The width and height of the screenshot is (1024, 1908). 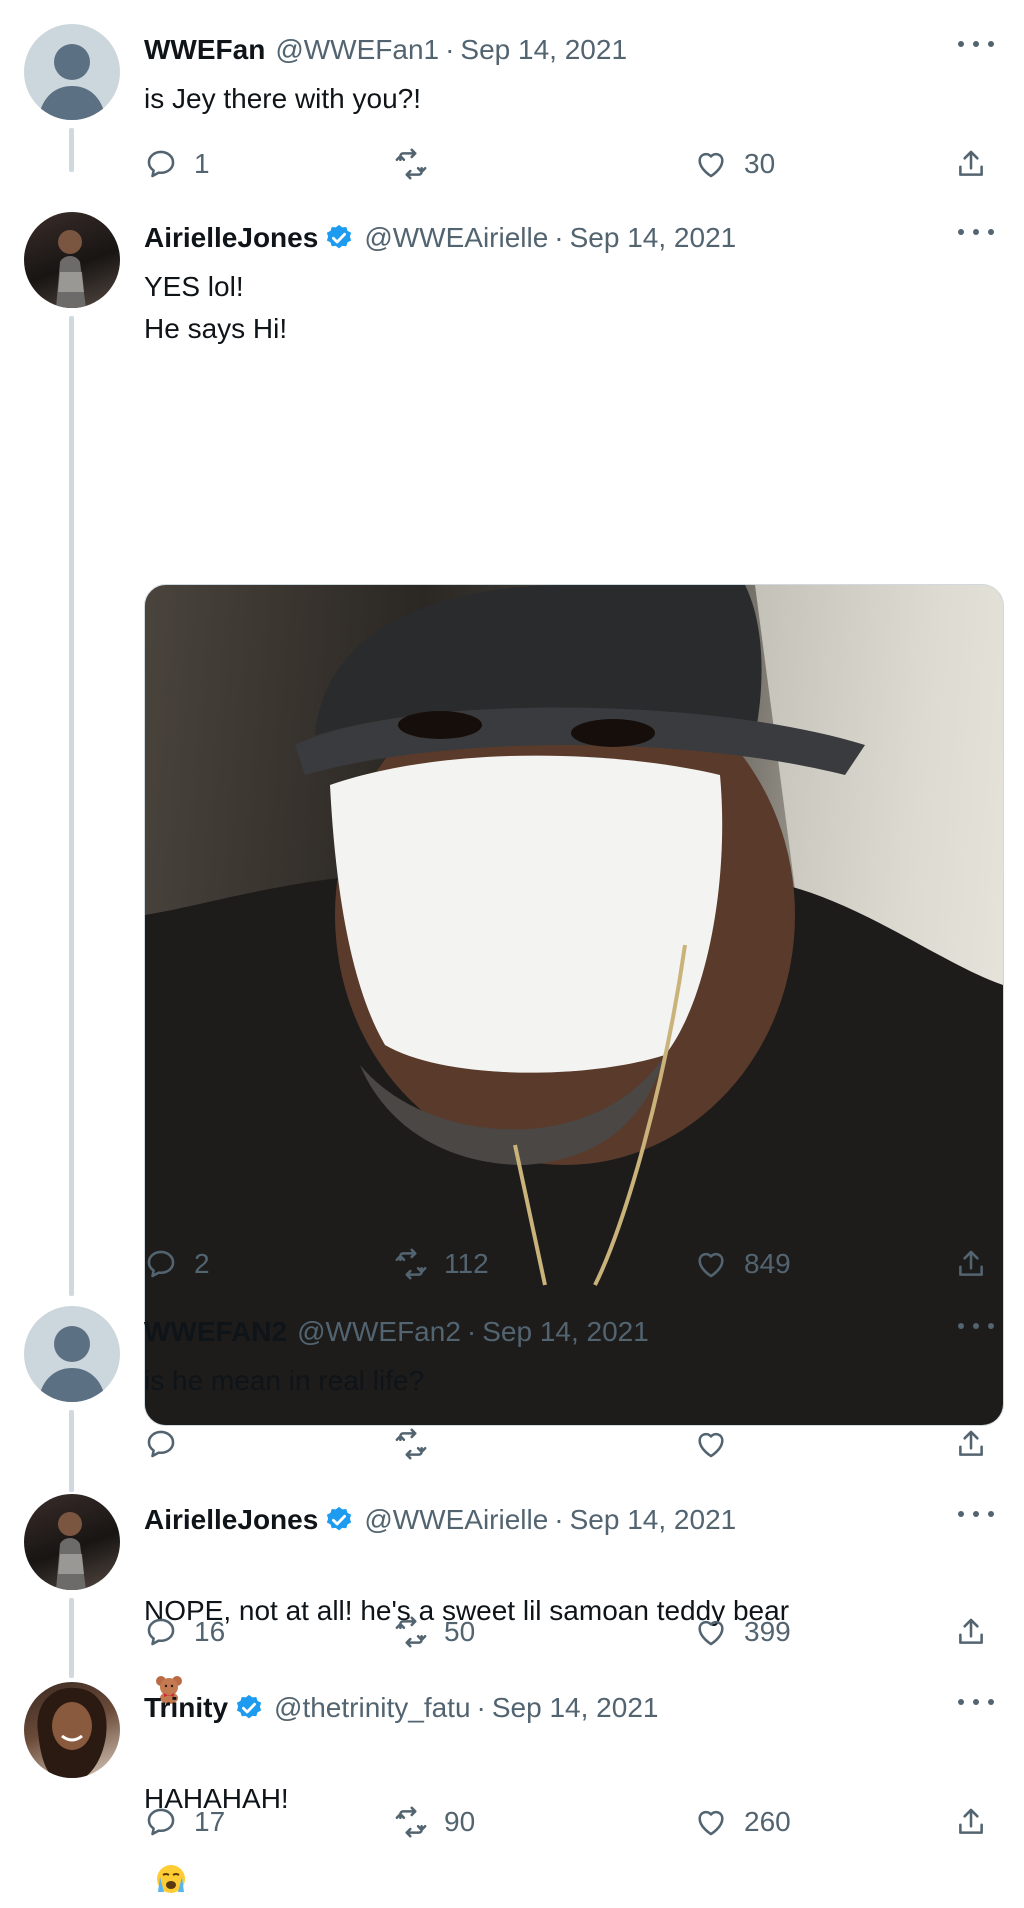 I want to click on reply-button: 1, so click(x=177, y=164).